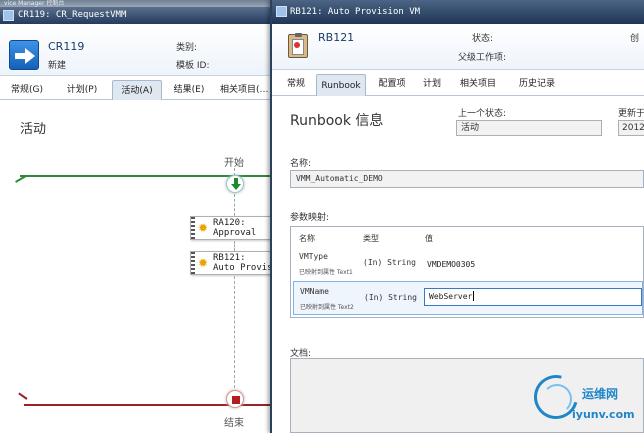 The width and height of the screenshot is (644, 433). I want to click on activity-approval: ✹ RA120: Approval, so click(236, 228).